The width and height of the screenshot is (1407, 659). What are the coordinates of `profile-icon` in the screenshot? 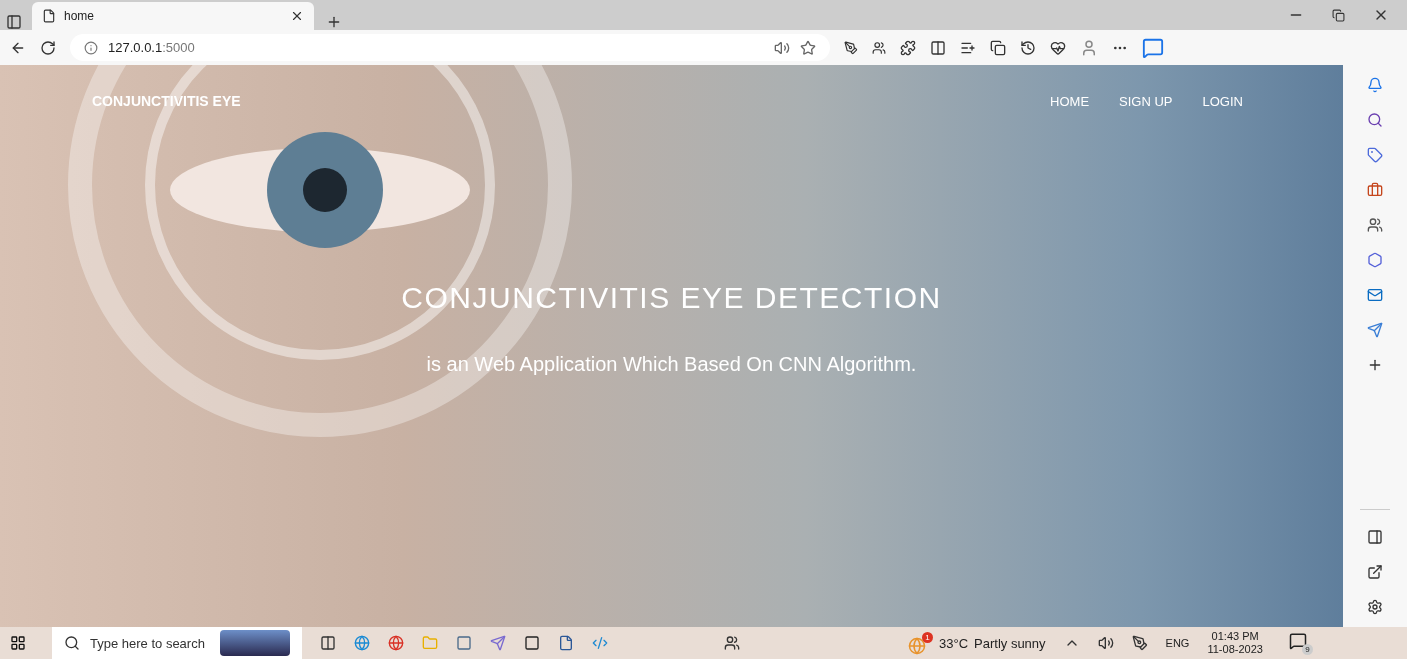 It's located at (1089, 47).